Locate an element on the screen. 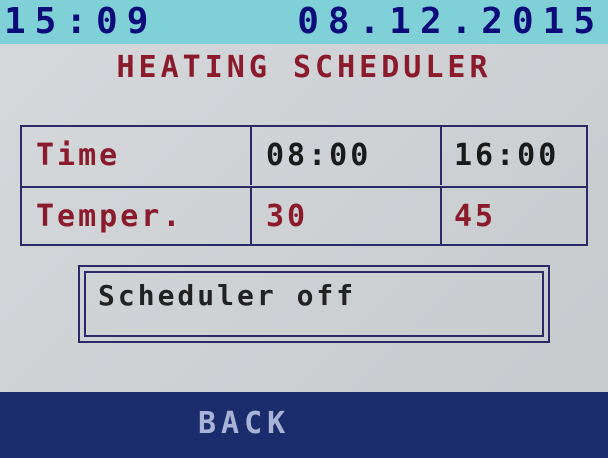 This screenshot has height=458, width=608. time-slot-1: 08:00 is located at coordinates (345, 156).